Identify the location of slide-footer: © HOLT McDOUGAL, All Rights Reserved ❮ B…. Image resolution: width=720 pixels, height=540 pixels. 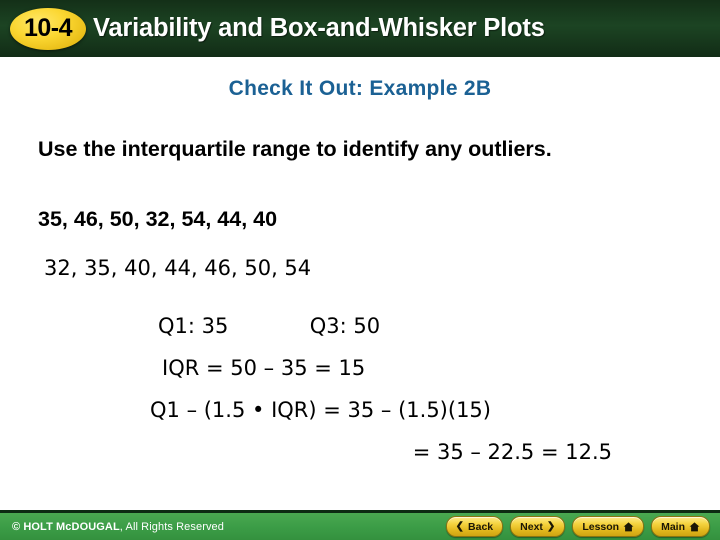
(360, 525).